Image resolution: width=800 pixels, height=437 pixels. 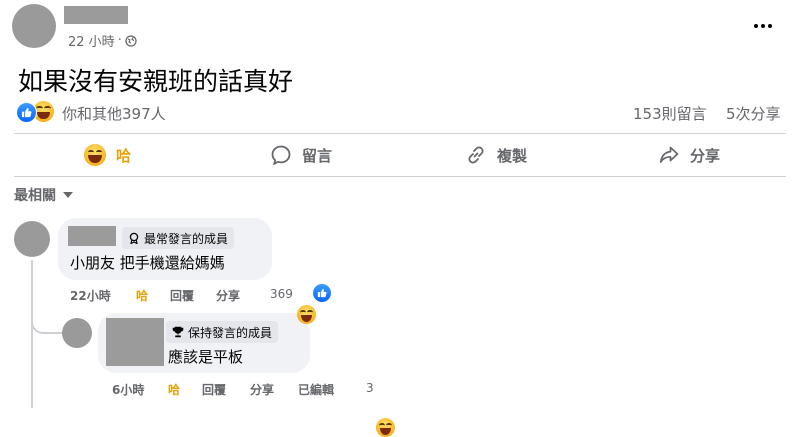 I want to click on sort-label: 最相關, so click(x=35, y=196).